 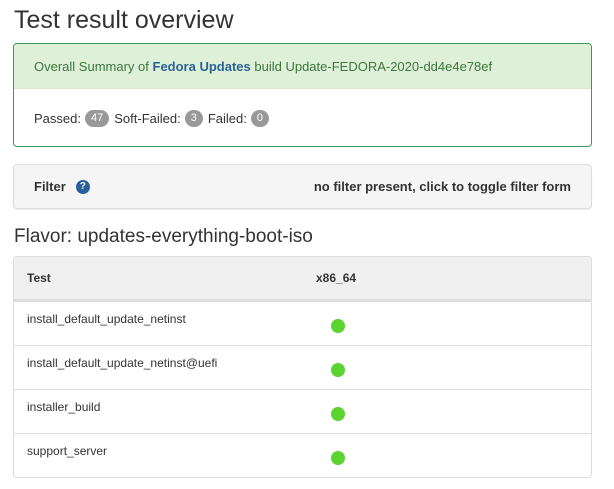 I want to click on test-name: install_default_update_netinst@uefi, so click(x=122, y=363).